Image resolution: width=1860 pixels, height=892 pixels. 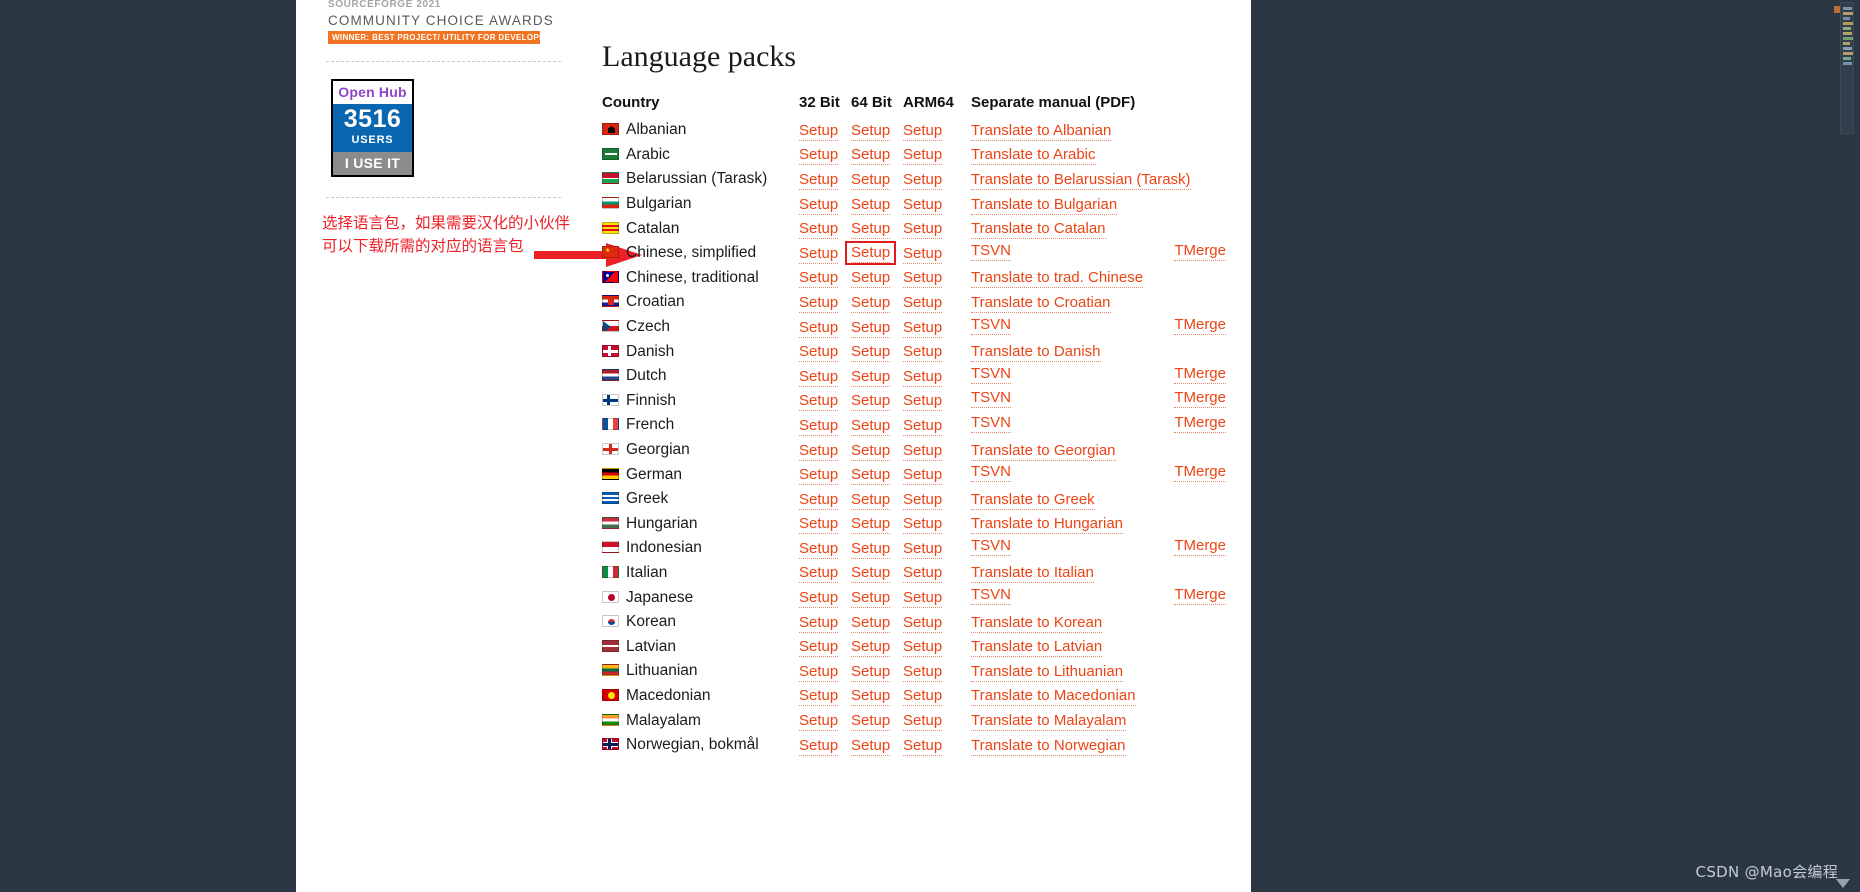 I want to click on openhub-i-use-it-button: I USE IT, so click(x=372, y=163).